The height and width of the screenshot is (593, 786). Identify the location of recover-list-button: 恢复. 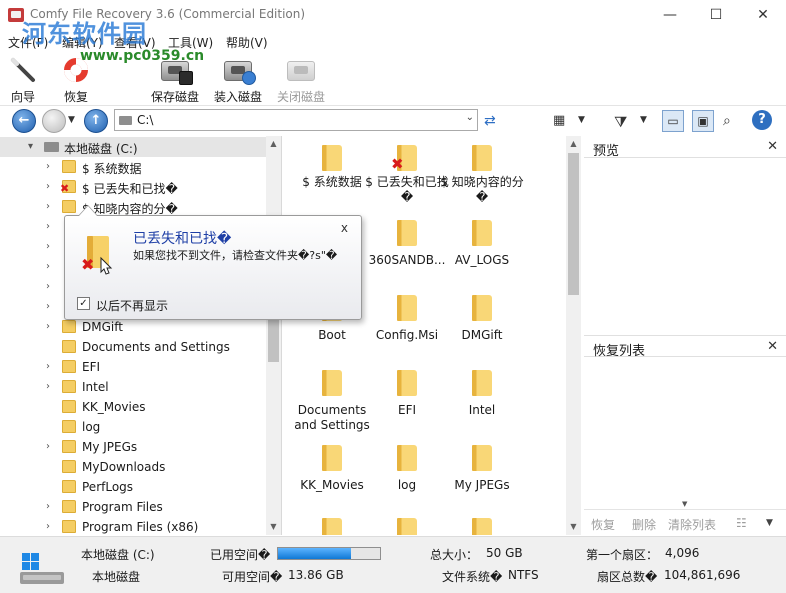
(603, 524).